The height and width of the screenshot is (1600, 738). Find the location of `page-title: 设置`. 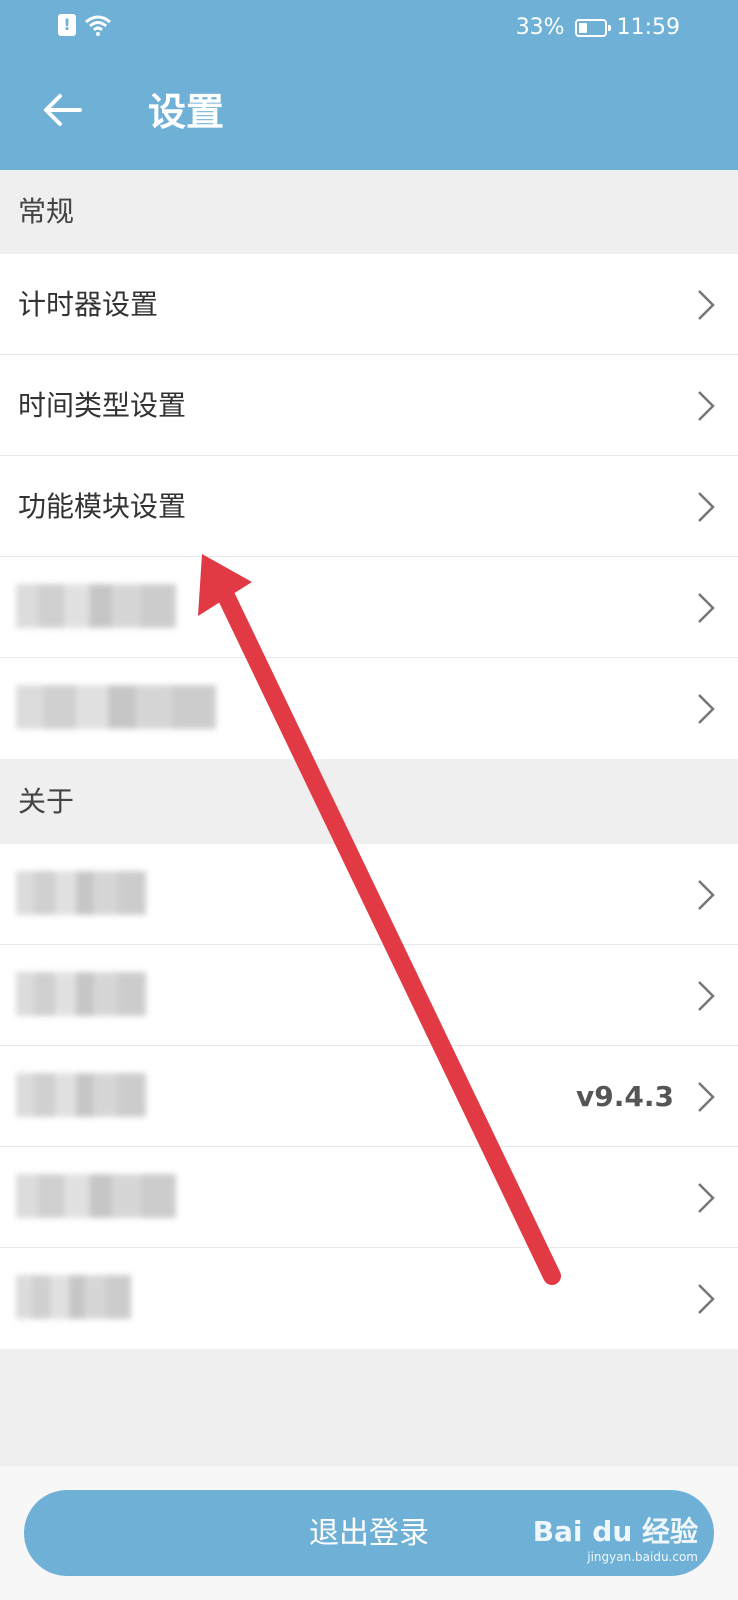

page-title: 设置 is located at coordinates (186, 112).